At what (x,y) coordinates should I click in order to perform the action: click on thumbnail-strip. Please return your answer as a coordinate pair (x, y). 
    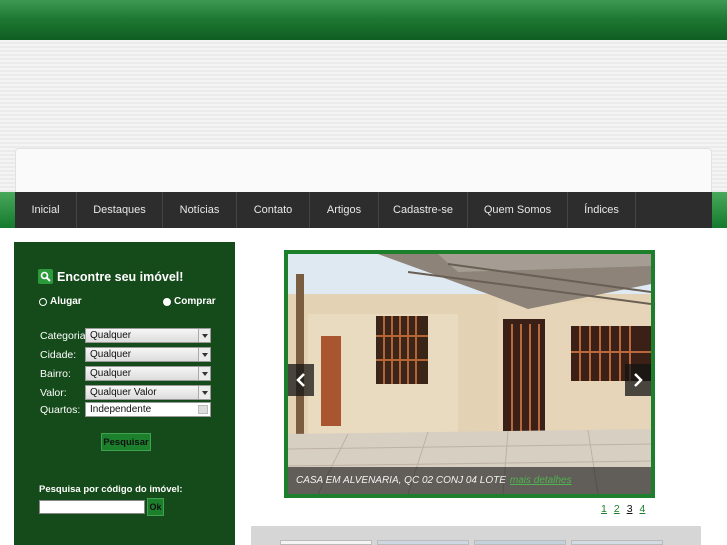
    Looking at the image, I should click on (476, 535).